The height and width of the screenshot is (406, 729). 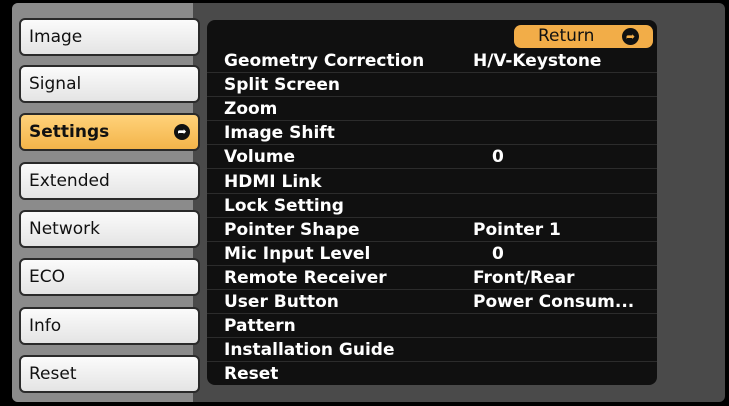 What do you see at coordinates (432, 182) in the screenshot?
I see `menu-item-hdmi-link: HDMI Link` at bounding box center [432, 182].